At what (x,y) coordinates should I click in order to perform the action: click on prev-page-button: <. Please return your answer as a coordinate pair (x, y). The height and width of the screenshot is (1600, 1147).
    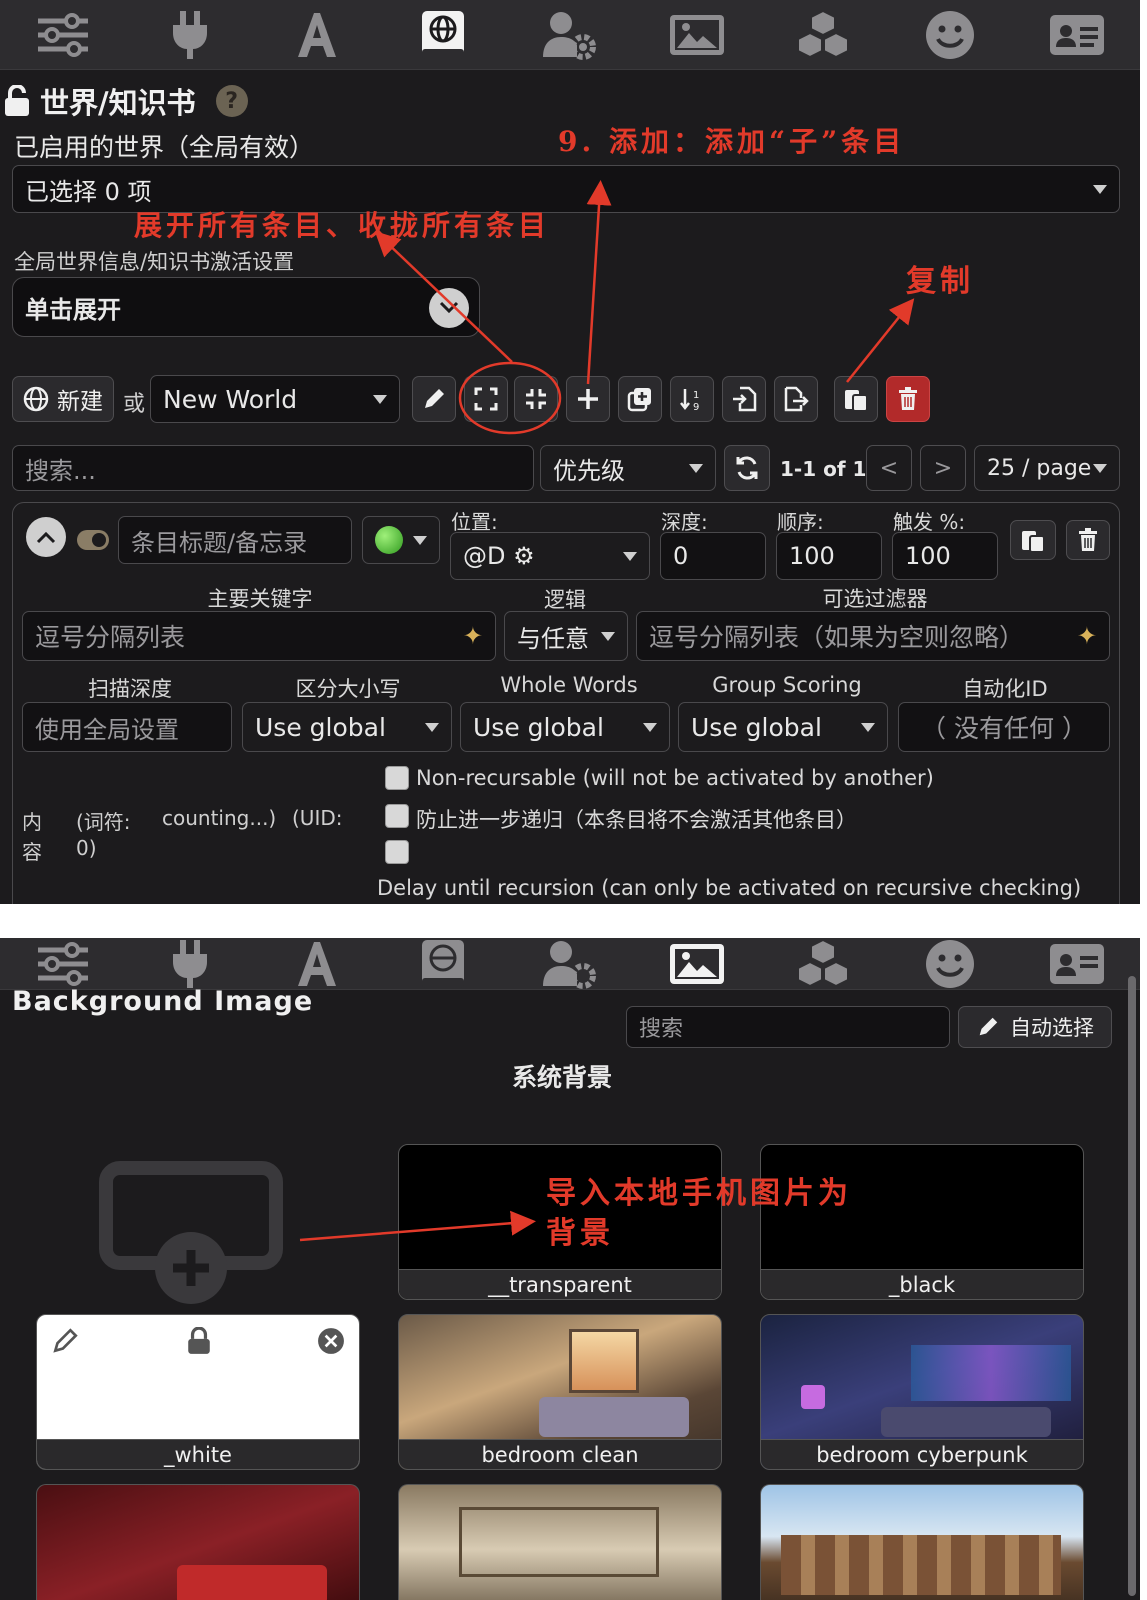
    Looking at the image, I should click on (889, 468).